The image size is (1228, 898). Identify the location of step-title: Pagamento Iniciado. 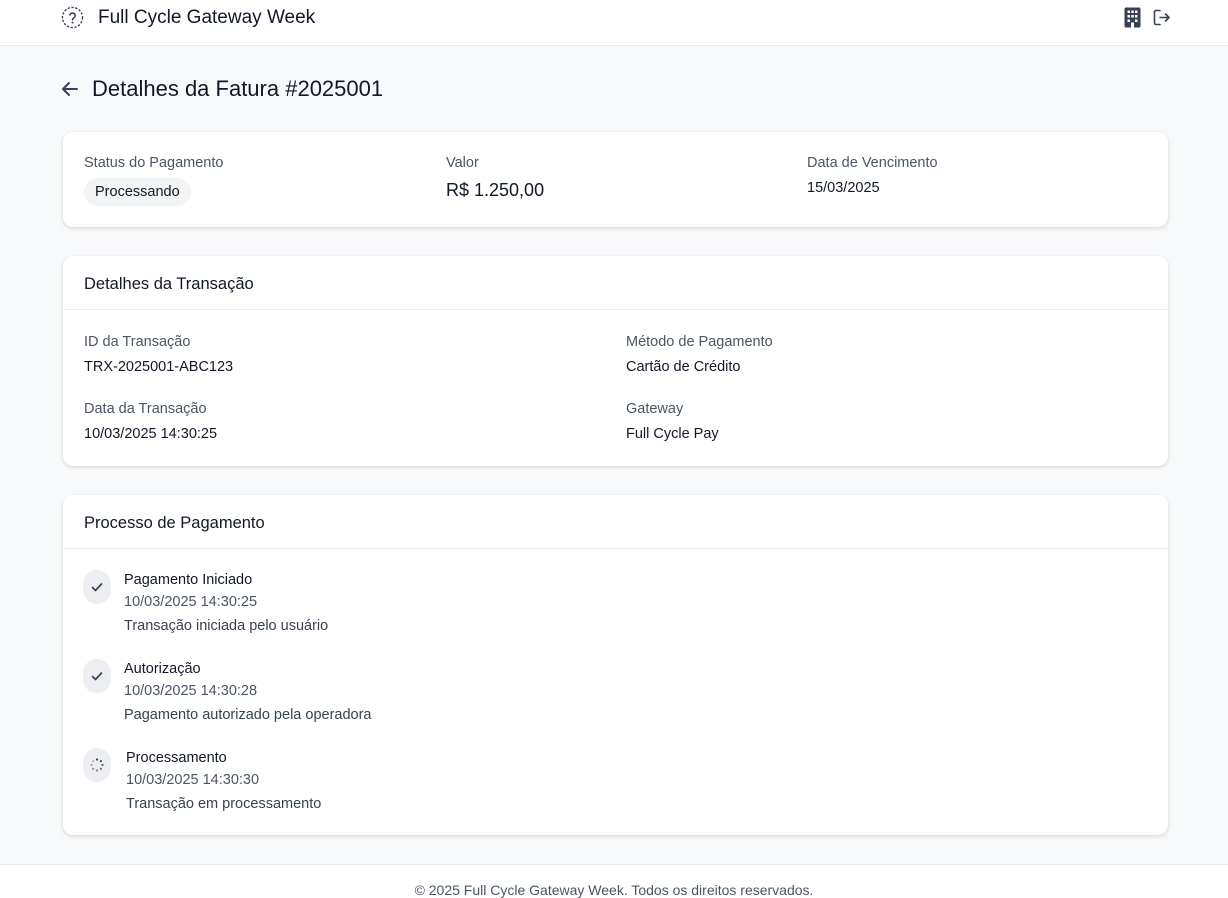
(188, 580).